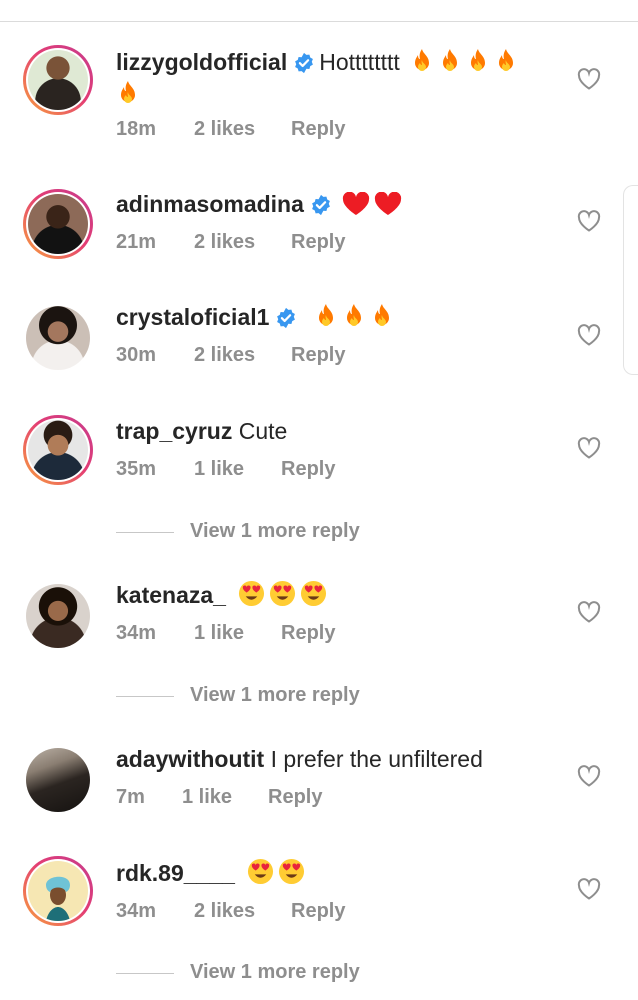  Describe the element at coordinates (210, 204) in the screenshot. I see `comment-username: adinmasomadina` at that location.